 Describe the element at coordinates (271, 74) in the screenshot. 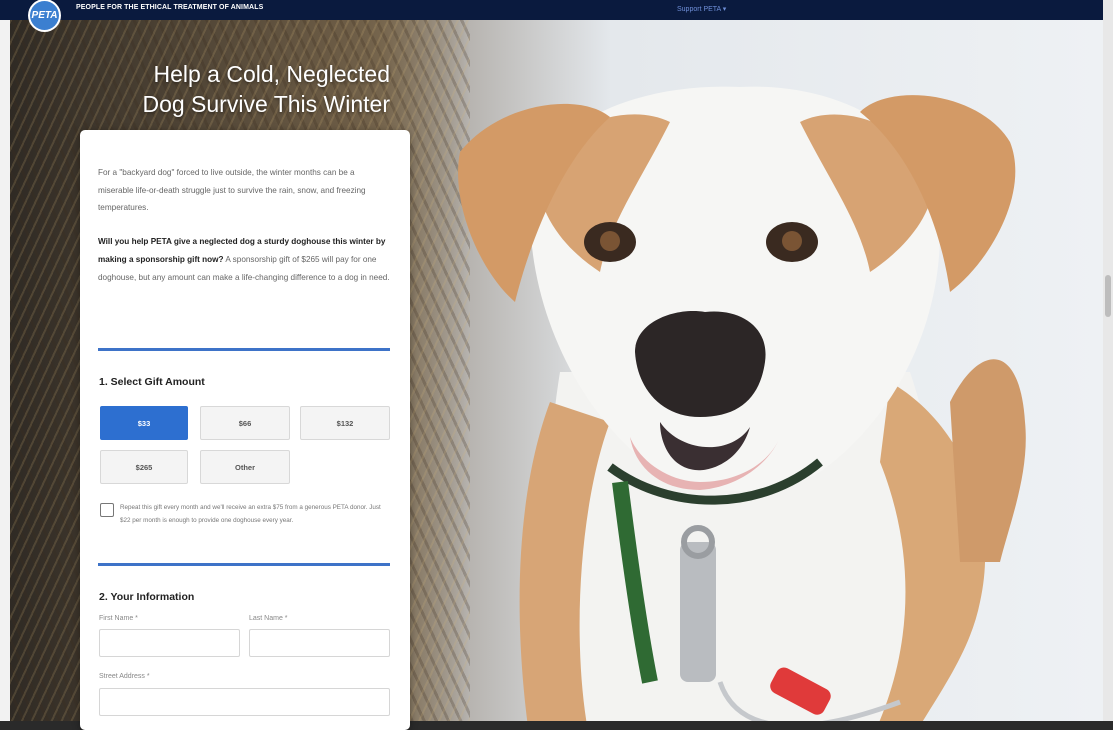

I see `headline-line-1: Help a Cold, Neglected` at that location.